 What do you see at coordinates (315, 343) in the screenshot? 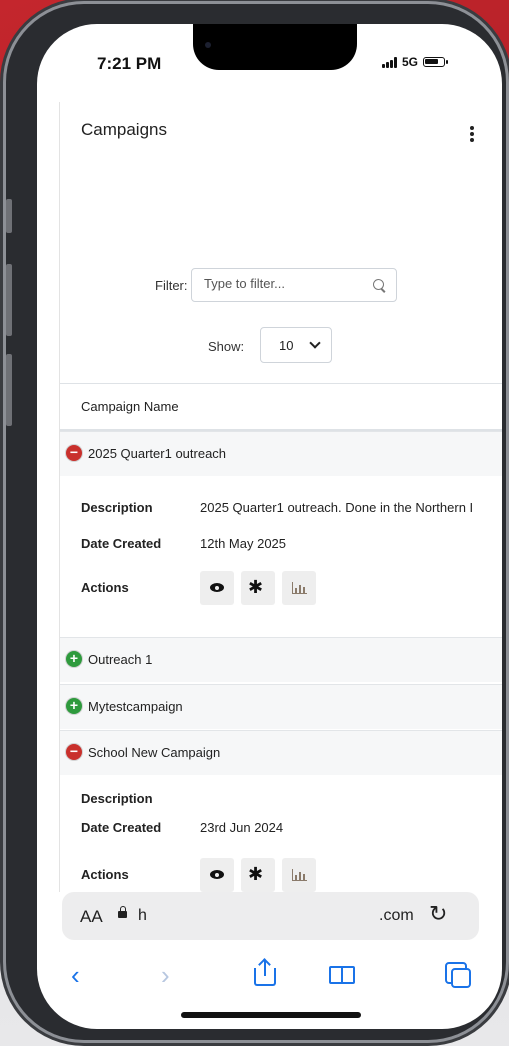
I see `chevron-down-icon` at bounding box center [315, 343].